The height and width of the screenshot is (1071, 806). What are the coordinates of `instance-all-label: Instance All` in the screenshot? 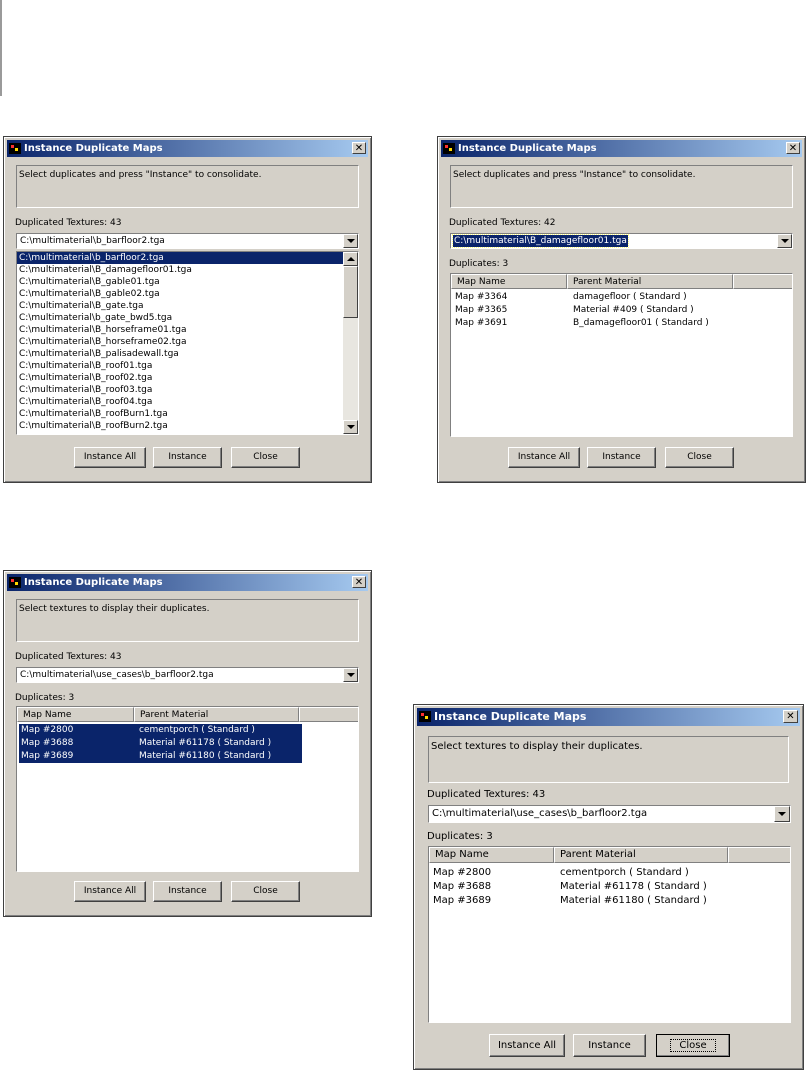 It's located at (544, 457).